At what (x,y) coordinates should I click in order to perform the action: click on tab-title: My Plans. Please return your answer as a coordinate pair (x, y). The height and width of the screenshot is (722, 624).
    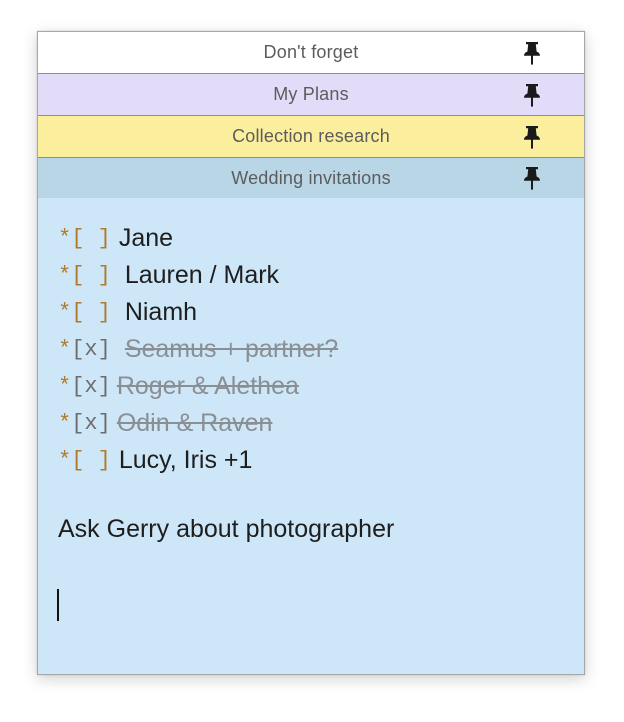
    Looking at the image, I should click on (311, 94).